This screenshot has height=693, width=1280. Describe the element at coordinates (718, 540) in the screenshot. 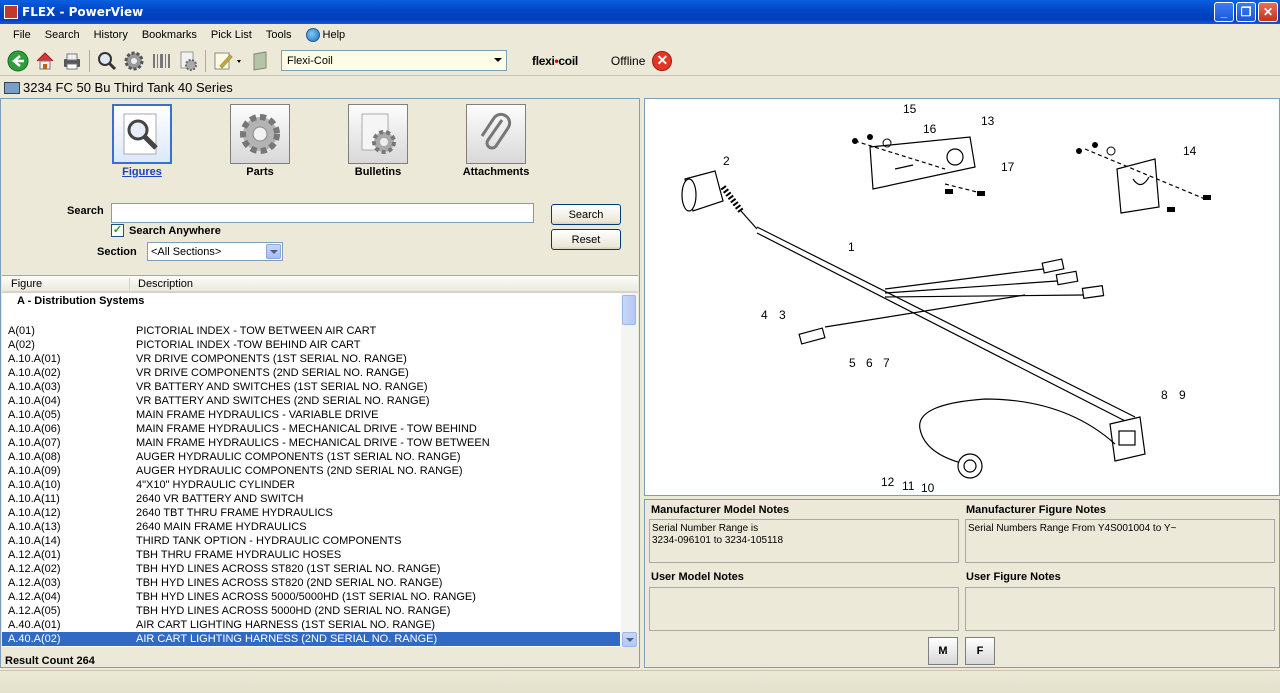

I see `manufacturer-model-notes-line: 3234-096101 to 3234-105118` at that location.